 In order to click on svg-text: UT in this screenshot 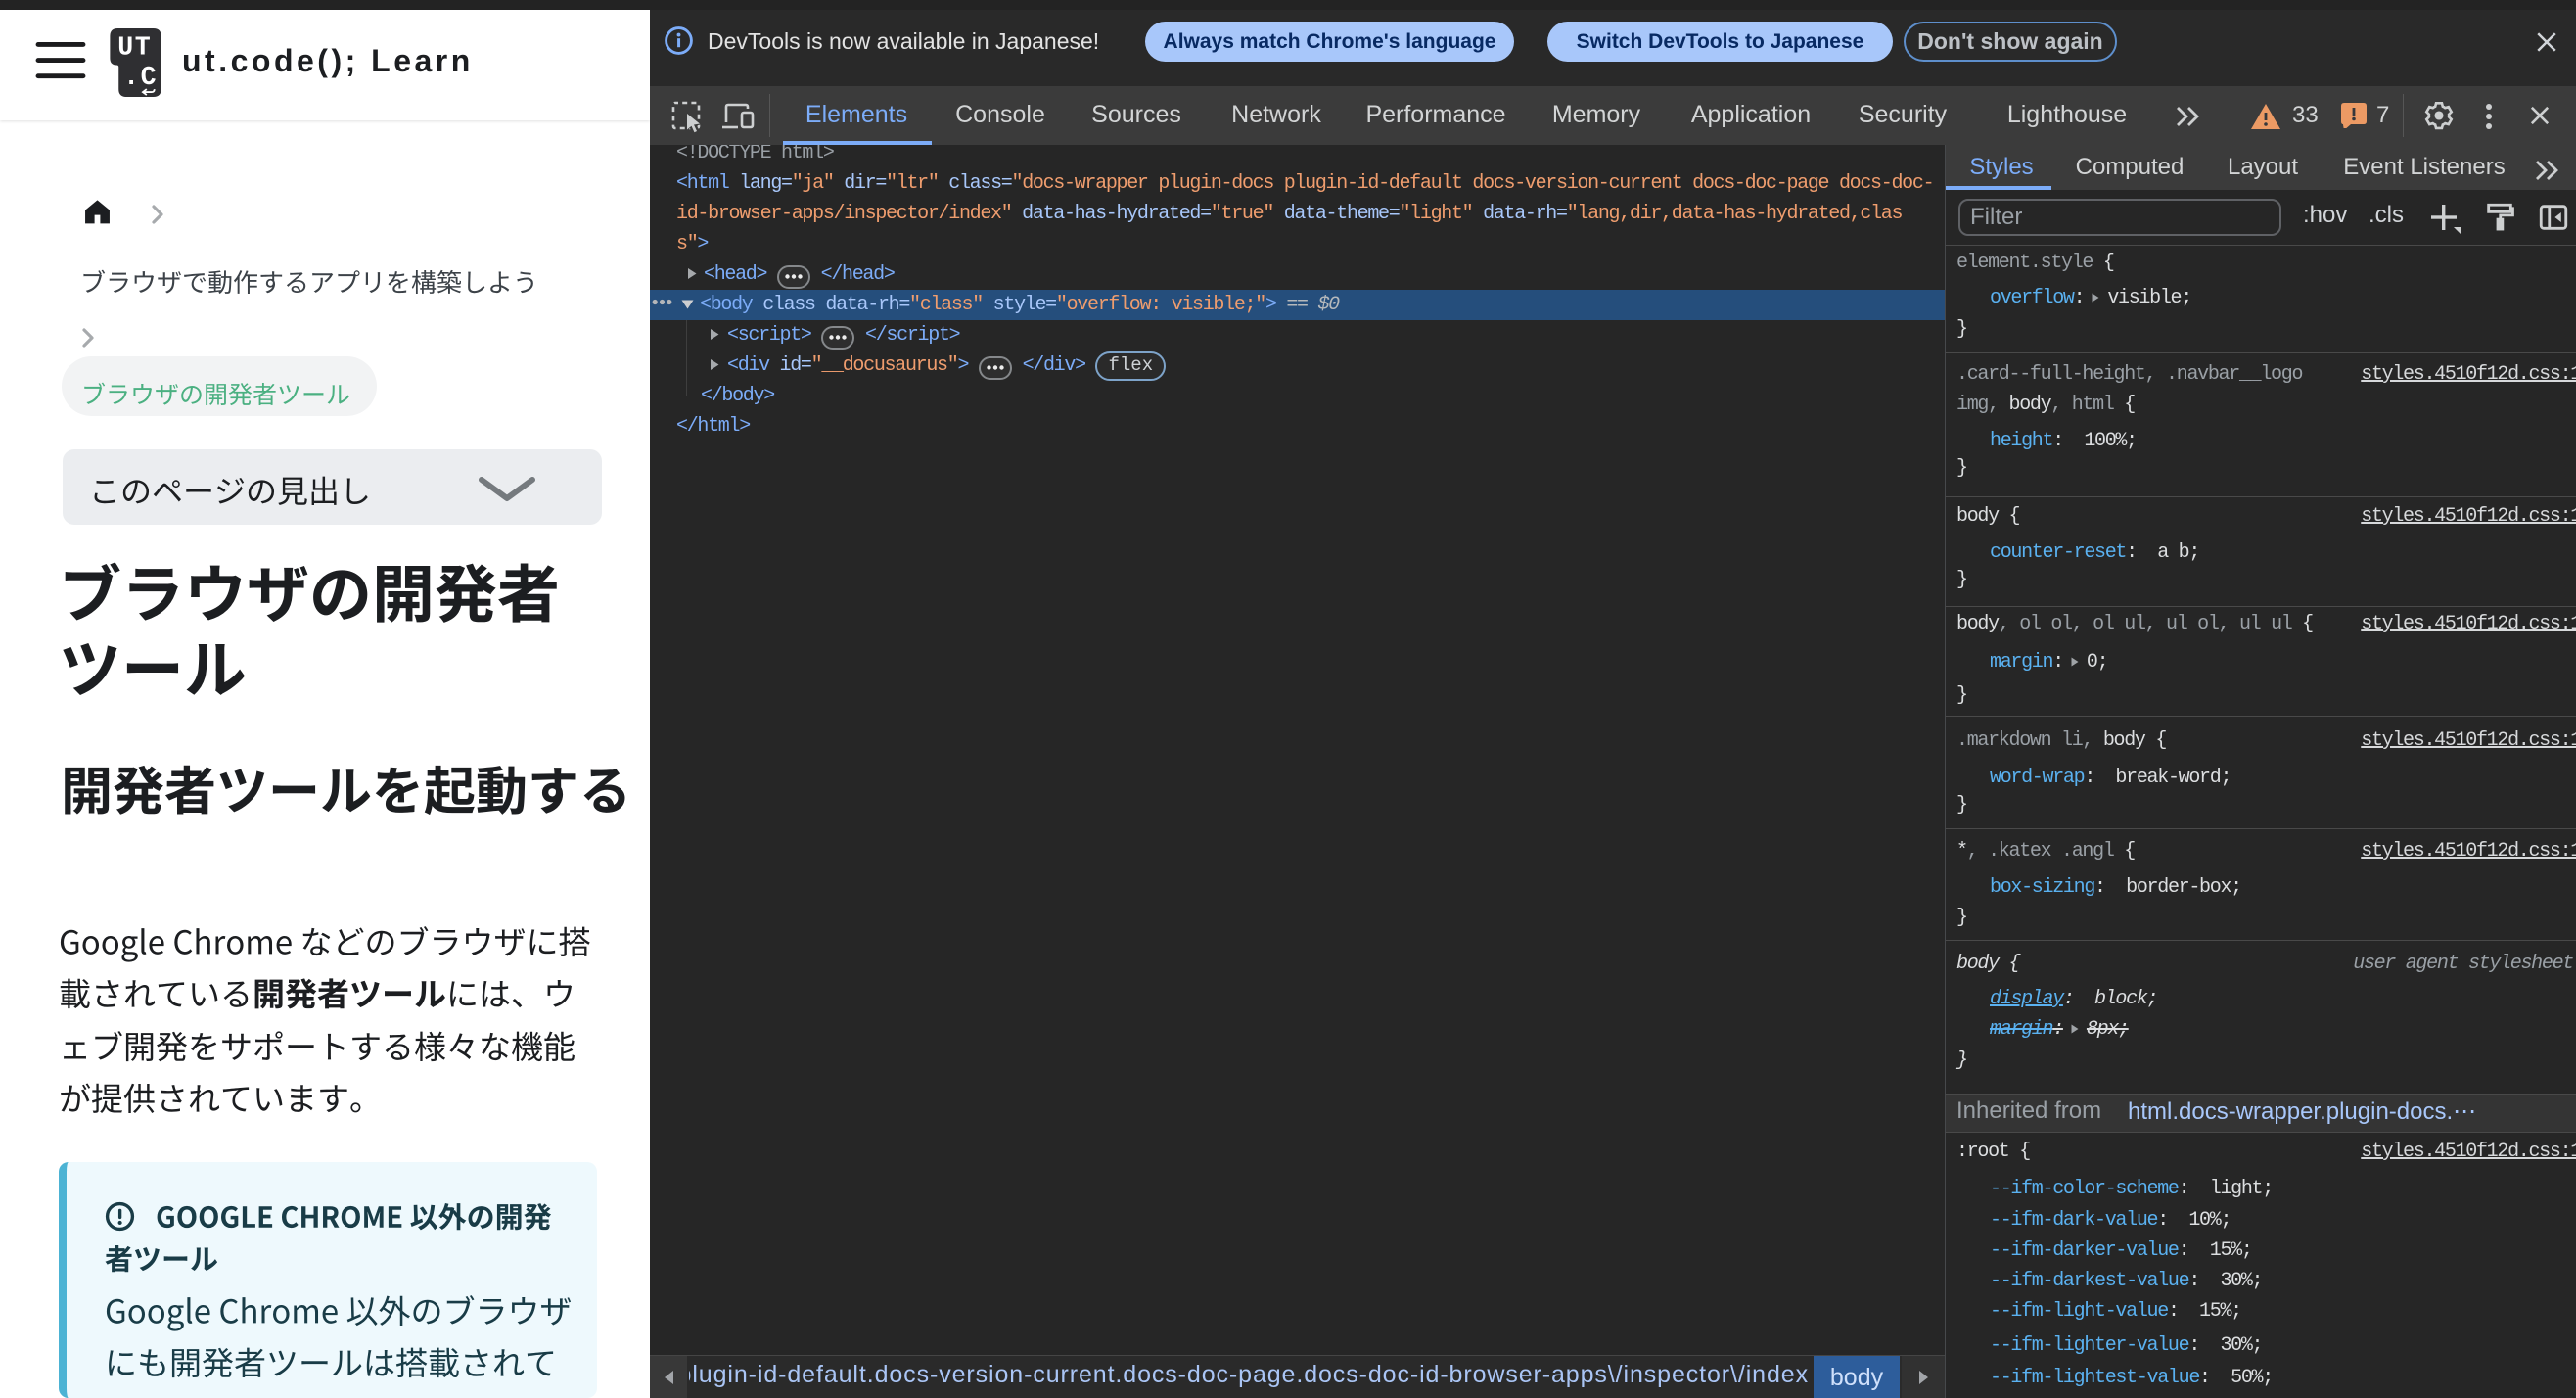, I will do `click(134, 48)`.